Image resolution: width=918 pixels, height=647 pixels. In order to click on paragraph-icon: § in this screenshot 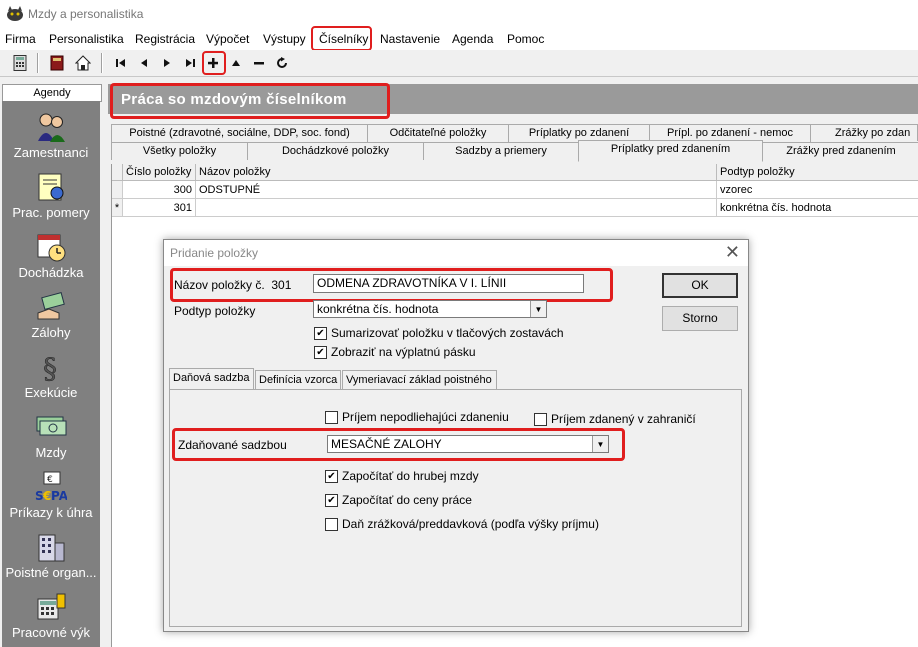, I will do `click(50, 367)`.